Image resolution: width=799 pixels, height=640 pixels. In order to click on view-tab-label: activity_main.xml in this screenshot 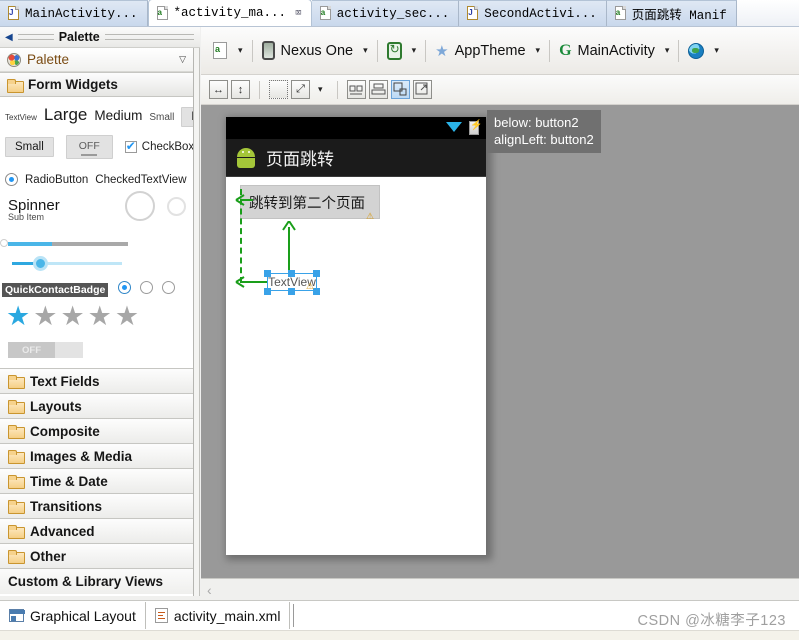, I will do `click(227, 615)`.